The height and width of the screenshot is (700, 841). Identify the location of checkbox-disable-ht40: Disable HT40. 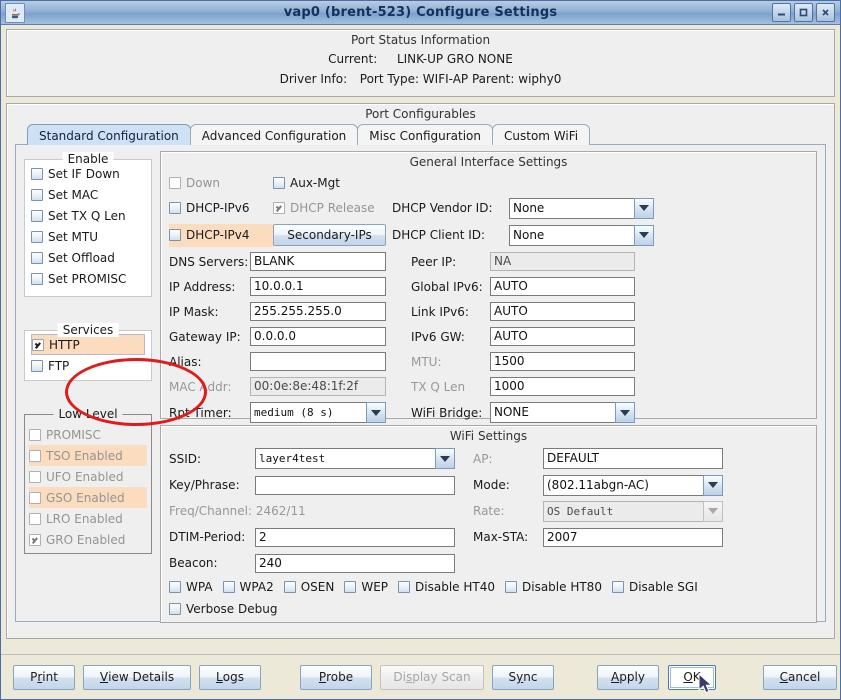
(446, 587).